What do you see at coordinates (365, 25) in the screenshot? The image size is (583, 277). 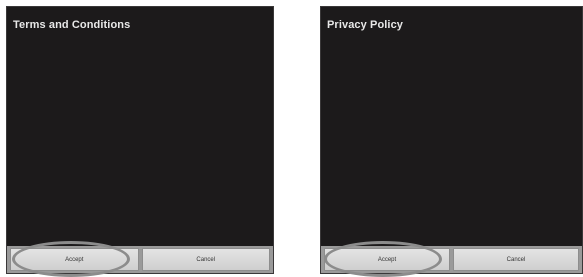 I see `dialog-title: Privacy Policy` at bounding box center [365, 25].